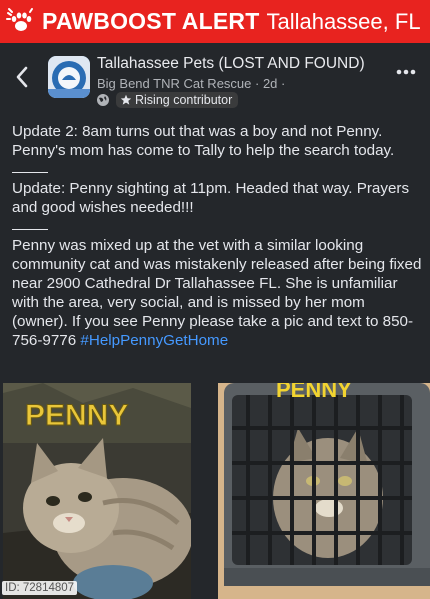 The height and width of the screenshot is (599, 430). Describe the element at coordinates (270, 83) in the screenshot. I see `post-time: · 2d ·` at that location.